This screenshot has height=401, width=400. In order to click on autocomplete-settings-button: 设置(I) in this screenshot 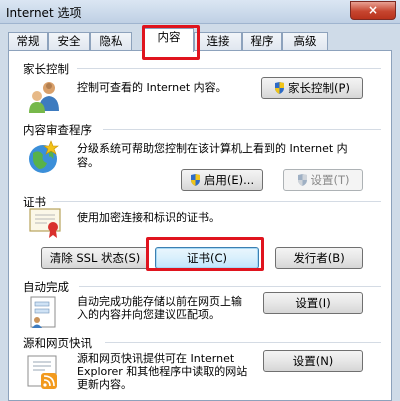, I will do `click(313, 303)`.